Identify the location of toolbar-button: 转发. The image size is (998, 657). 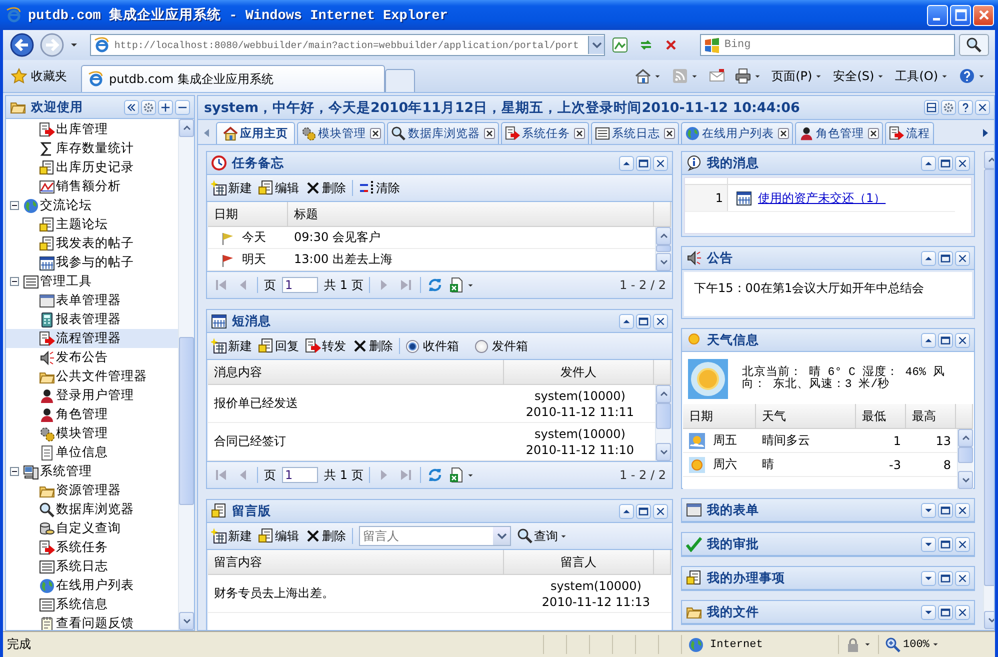
(325, 346).